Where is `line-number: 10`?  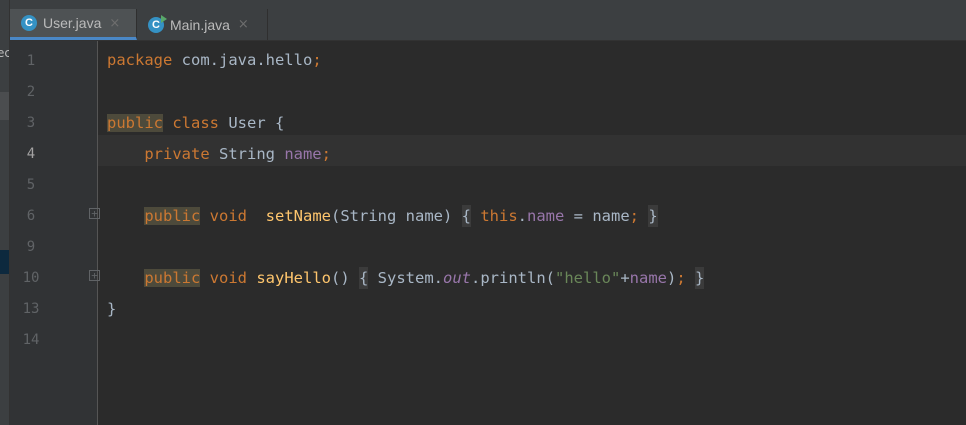 line-number: 10 is located at coordinates (31, 278).